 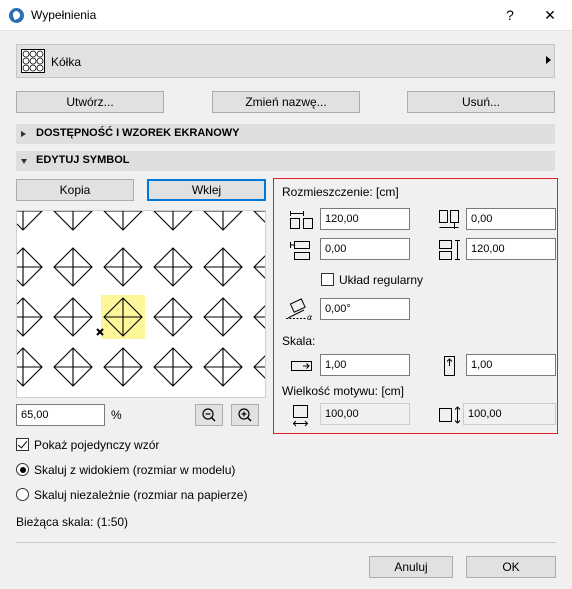 I want to click on horizontal-spacing-input: 120,00, so click(x=365, y=219).